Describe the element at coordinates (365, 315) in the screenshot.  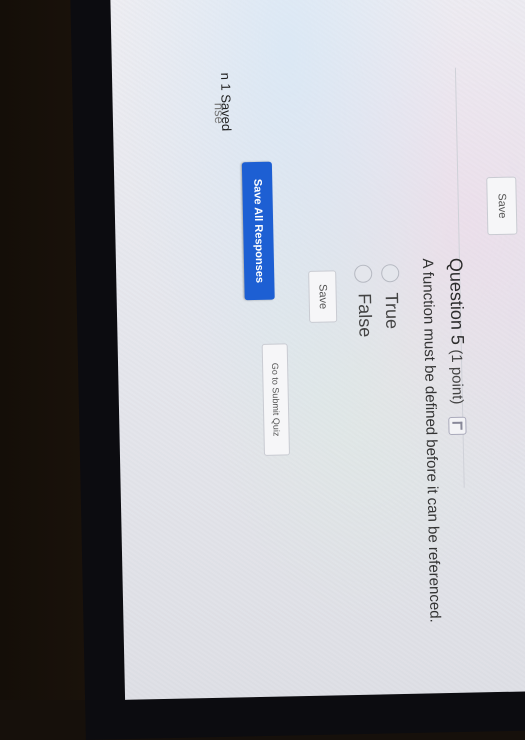
I see `option-false-label: False` at that location.